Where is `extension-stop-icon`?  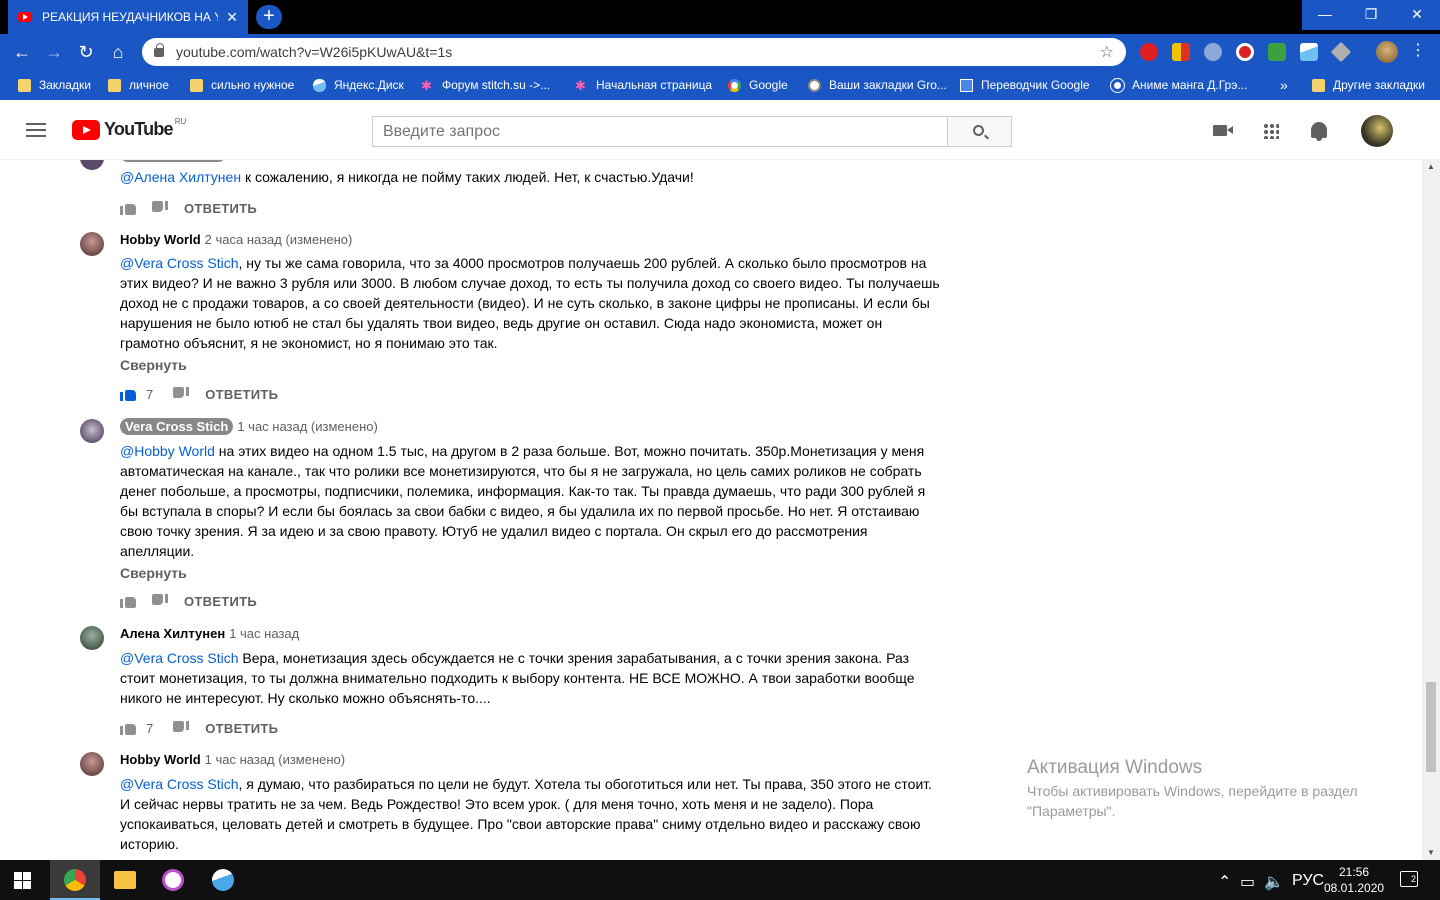 extension-stop-icon is located at coordinates (1149, 52).